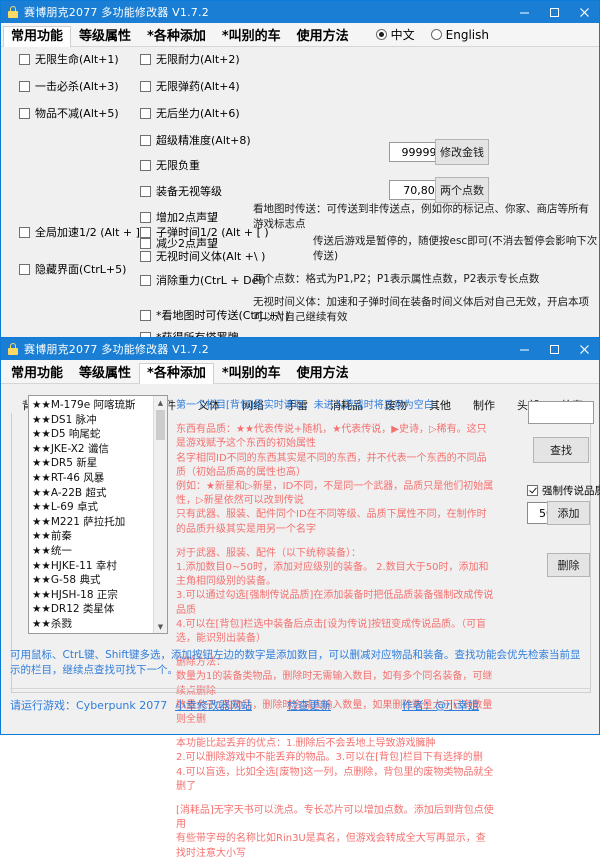 The width and height of the screenshot is (600, 861). I want to click on author-link: 作者：@小幸姐, so click(440, 705).